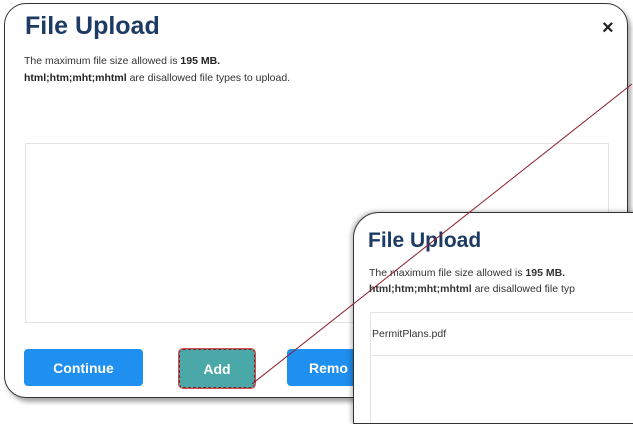 This screenshot has width=633, height=424. I want to click on inset-disallowed-types: html;htm;mht;mhtml, so click(420, 289).